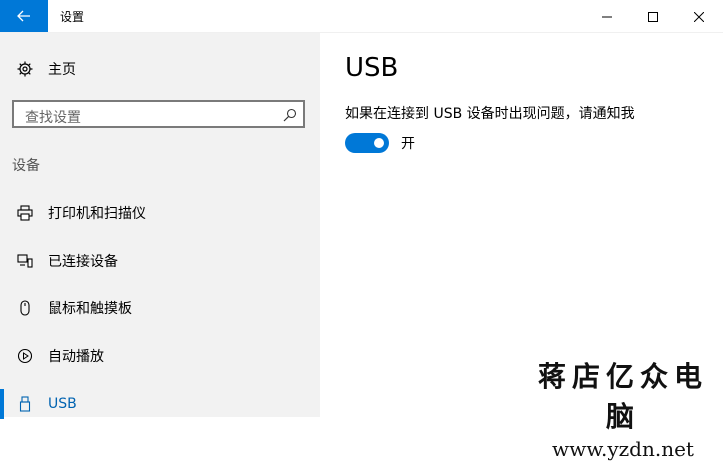 The width and height of the screenshot is (723, 461). What do you see at coordinates (160, 261) in the screenshot?
I see `sidebar-item-connected-devices: 已连接设备` at bounding box center [160, 261].